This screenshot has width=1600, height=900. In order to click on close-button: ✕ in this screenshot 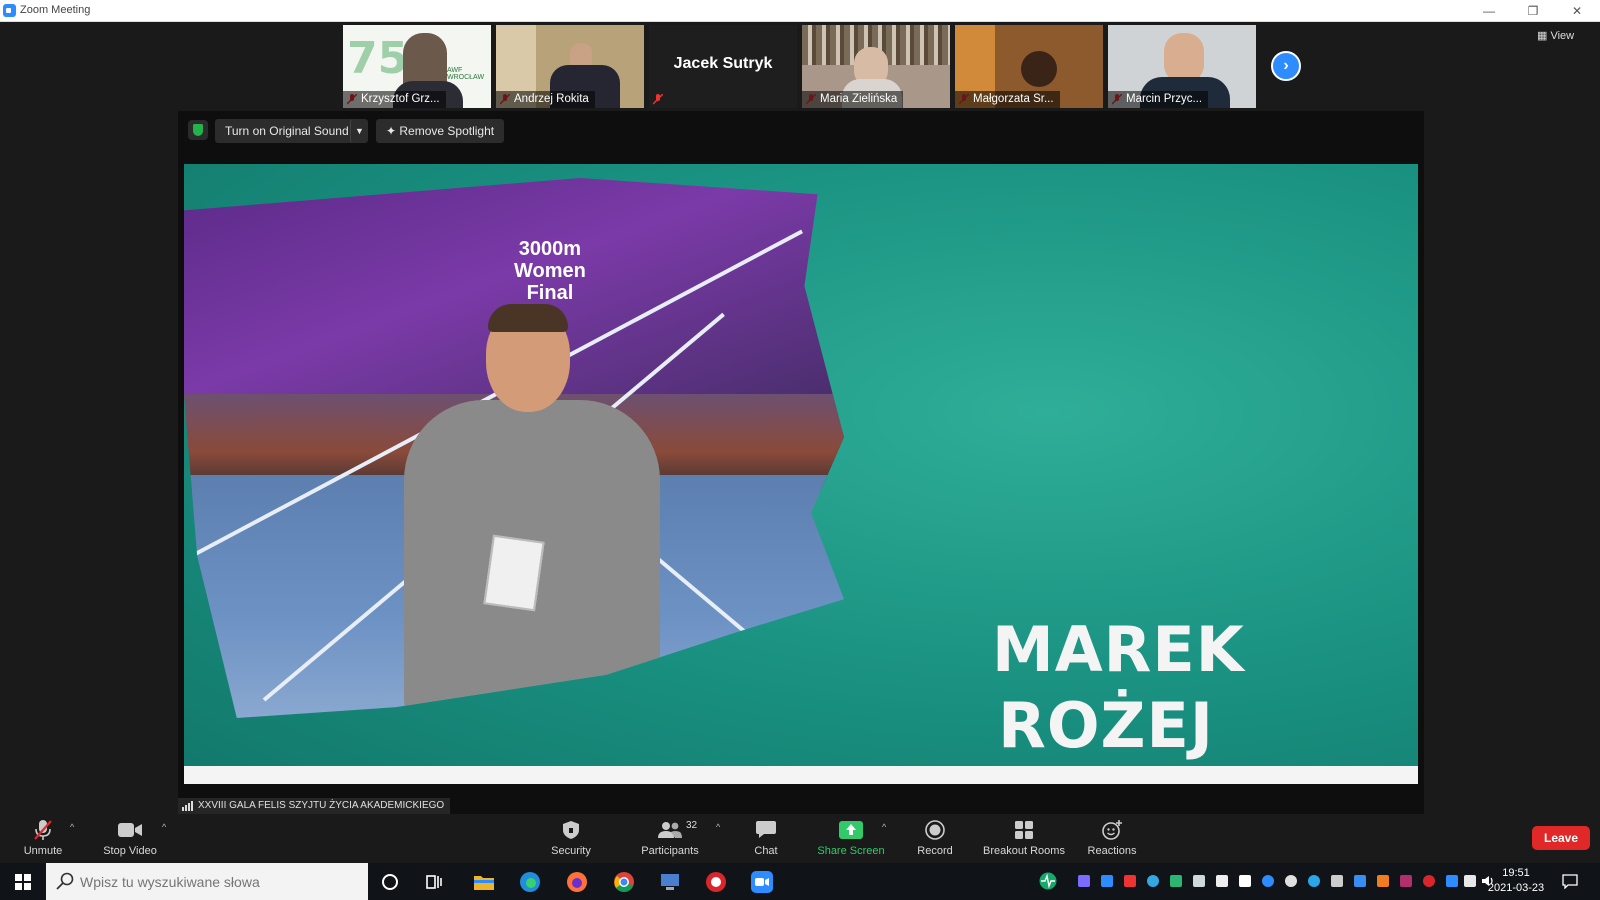, I will do `click(1577, 11)`.